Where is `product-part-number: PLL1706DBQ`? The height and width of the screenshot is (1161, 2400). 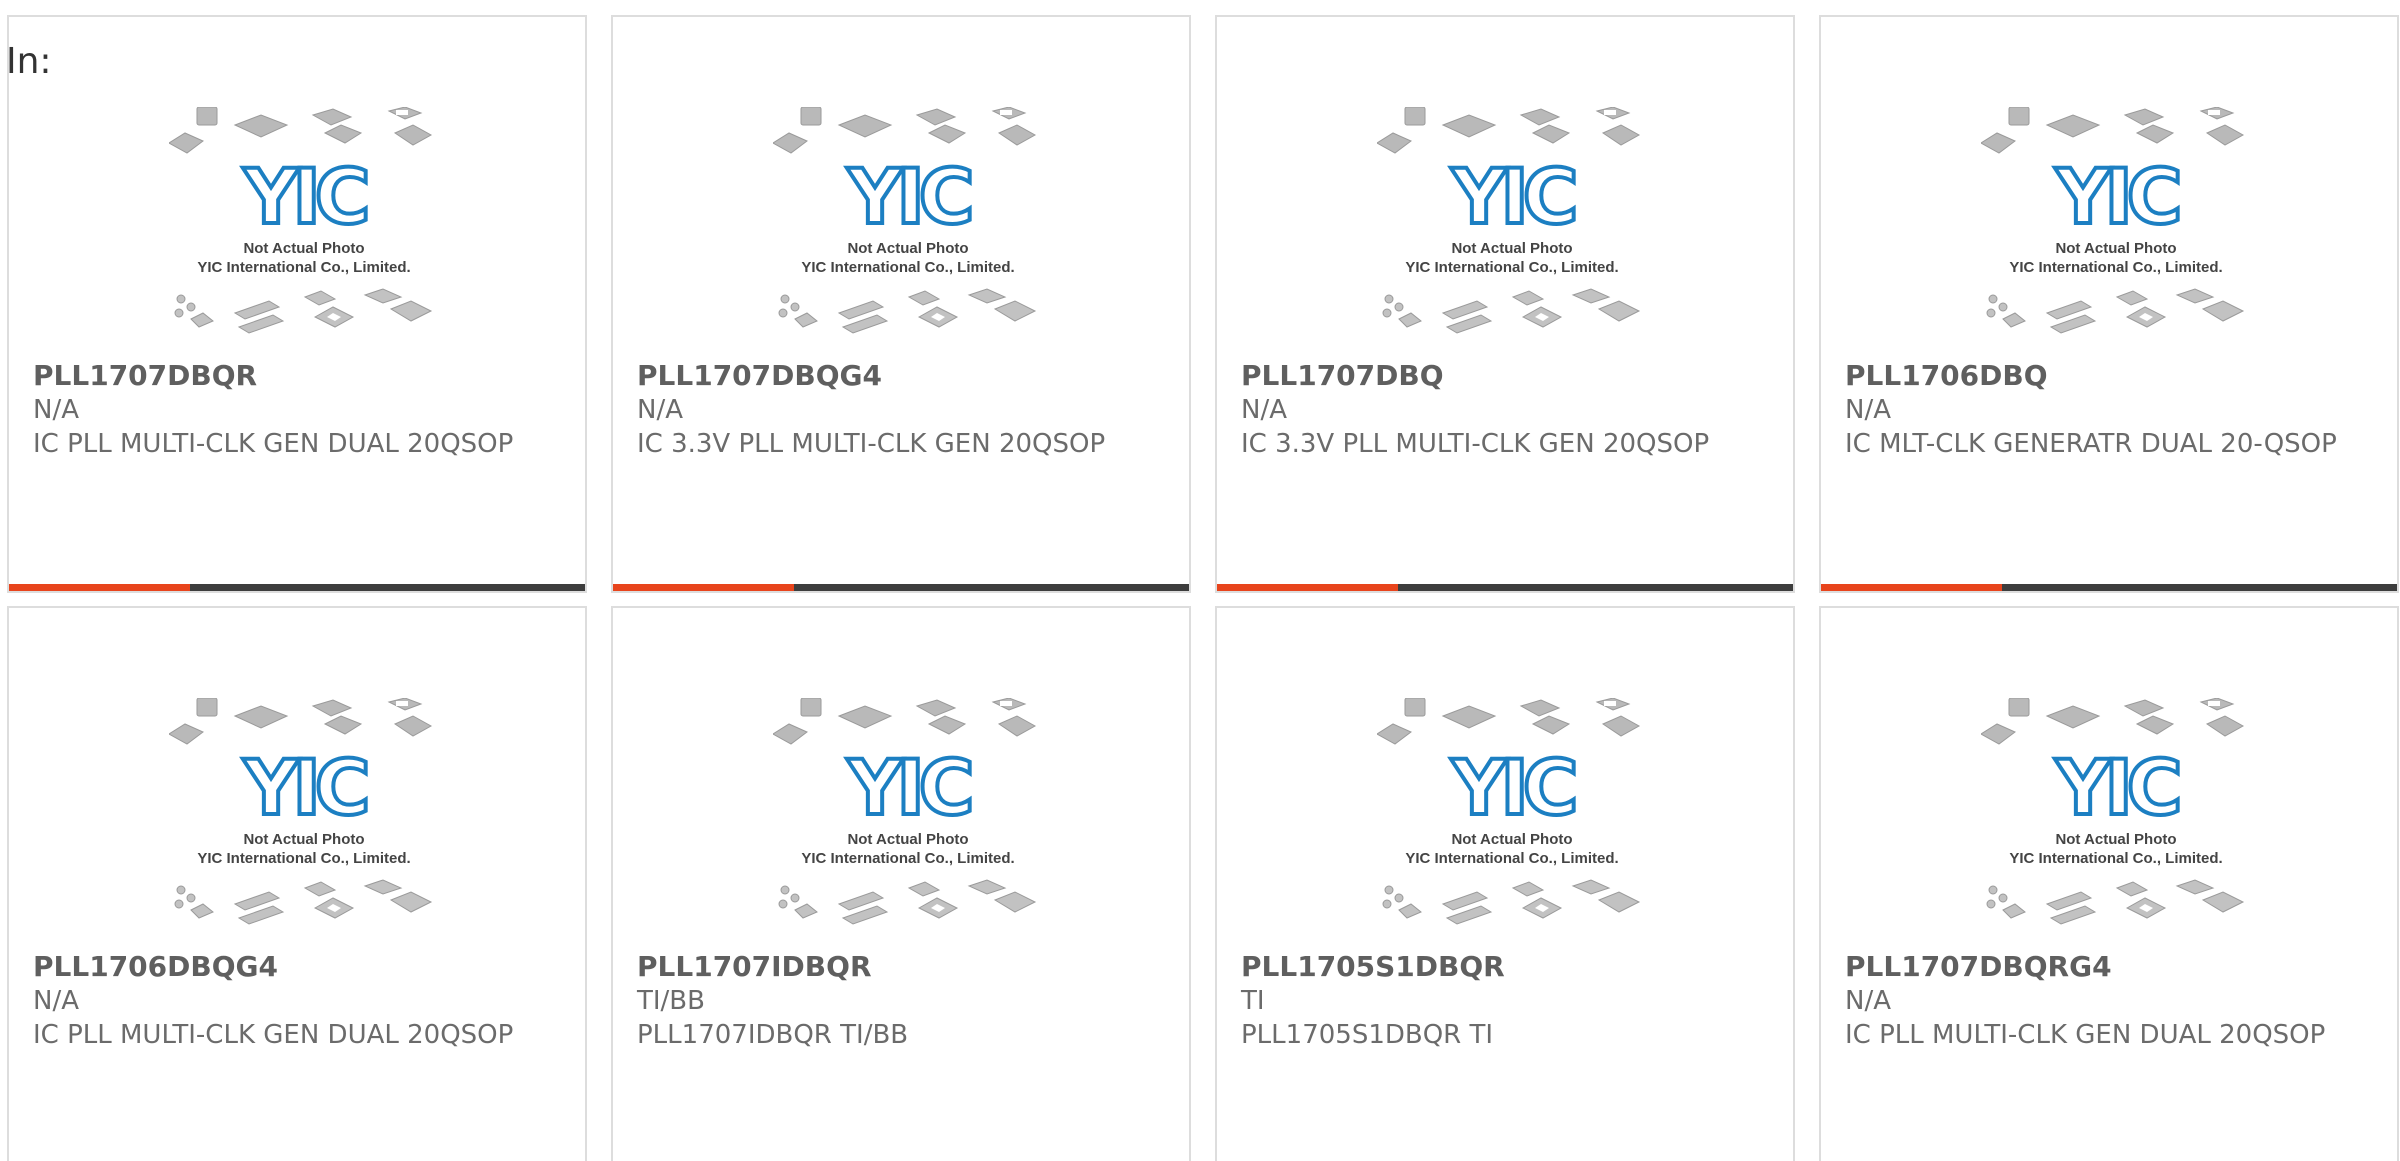
product-part-number: PLL1706DBQ is located at coordinates (2105, 376).